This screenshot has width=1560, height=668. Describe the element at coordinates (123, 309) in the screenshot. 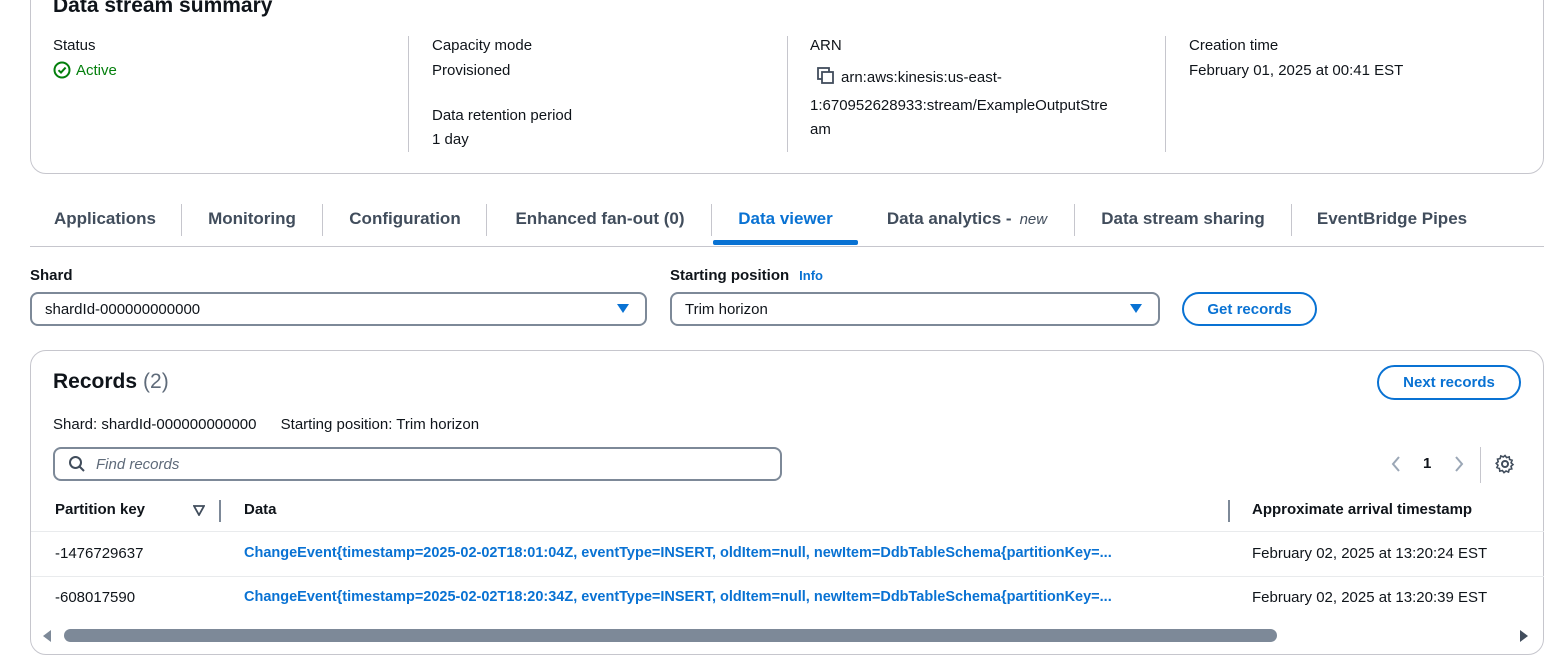

I see `shard-select-value: shardId-000000000000` at that location.